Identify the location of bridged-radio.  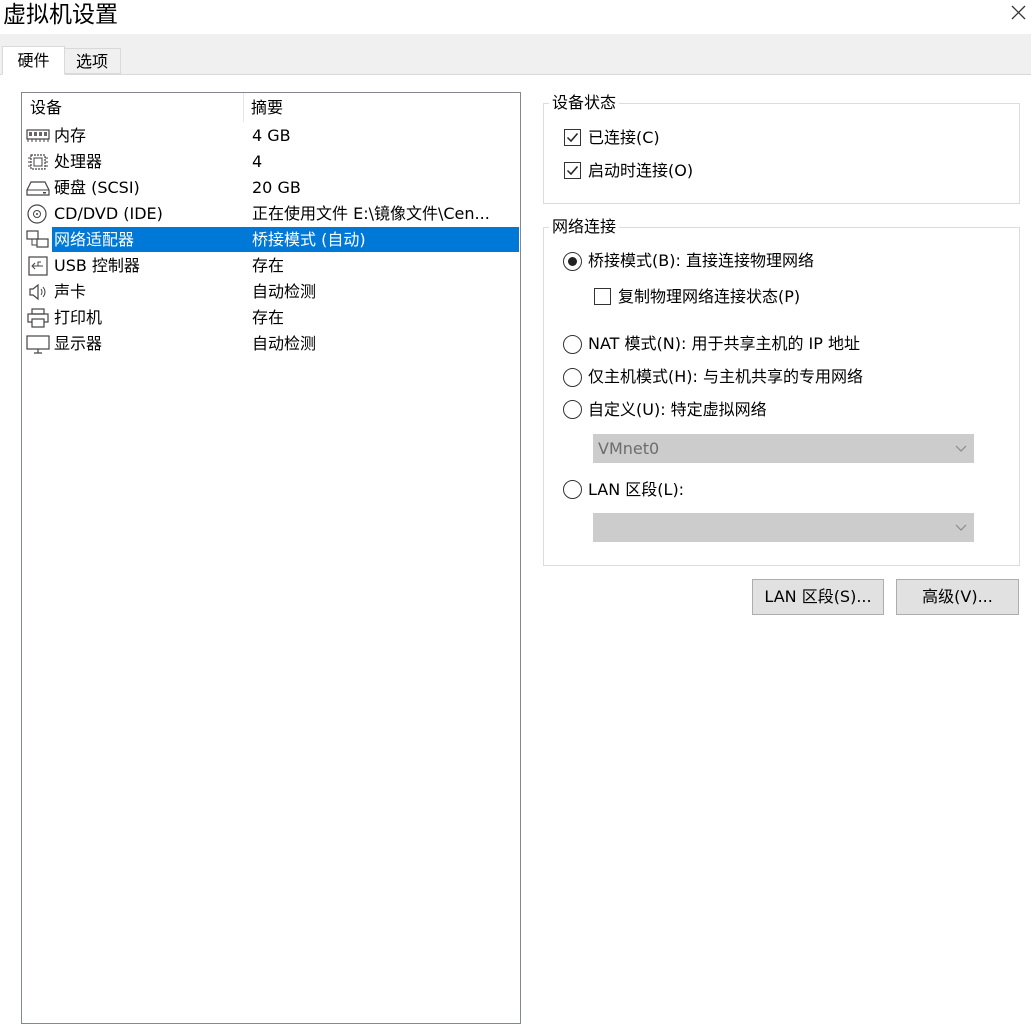
(572, 261).